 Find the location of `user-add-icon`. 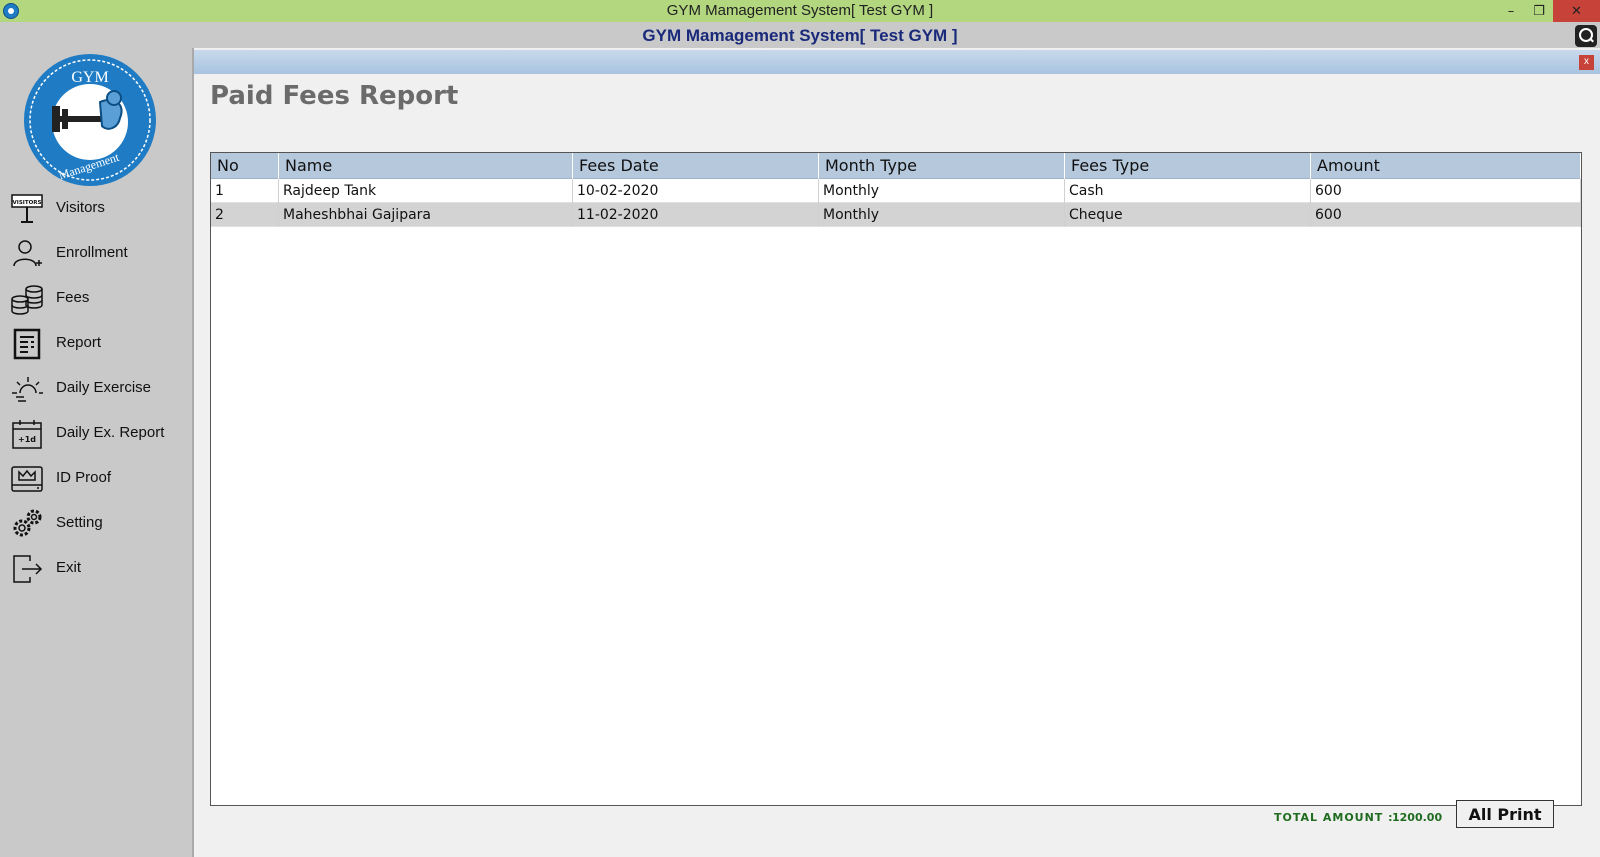

user-add-icon is located at coordinates (27, 253).